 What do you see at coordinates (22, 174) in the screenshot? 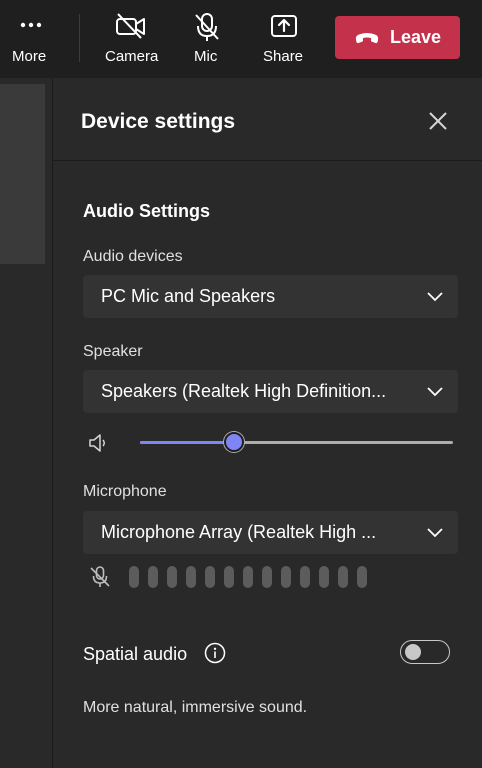
I see `video-tile` at bounding box center [22, 174].